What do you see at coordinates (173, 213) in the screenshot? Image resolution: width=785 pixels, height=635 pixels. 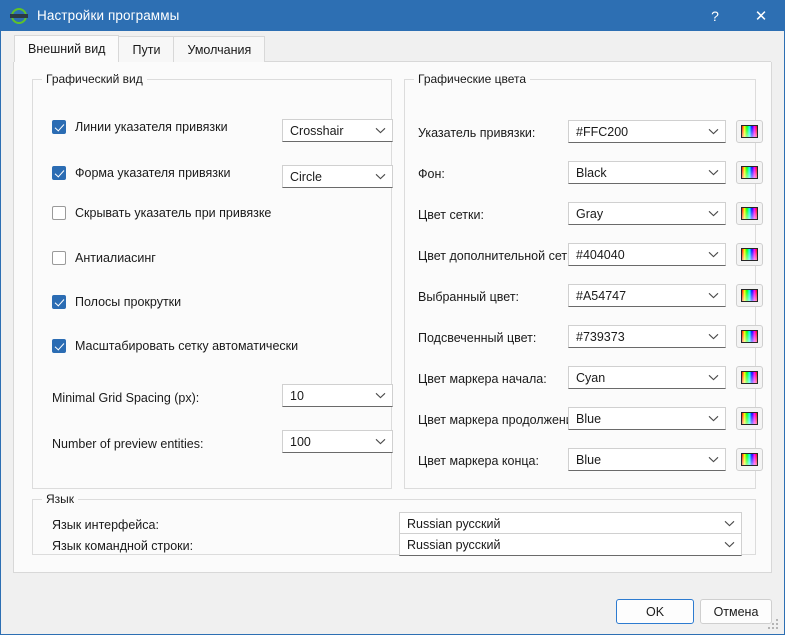 I see `checkbox-hide-cursor-label: Скрывать указатель при привязке` at bounding box center [173, 213].